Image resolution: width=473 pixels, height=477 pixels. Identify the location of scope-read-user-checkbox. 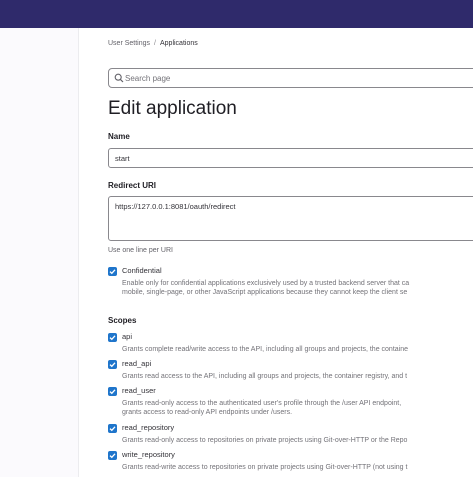
(112, 391).